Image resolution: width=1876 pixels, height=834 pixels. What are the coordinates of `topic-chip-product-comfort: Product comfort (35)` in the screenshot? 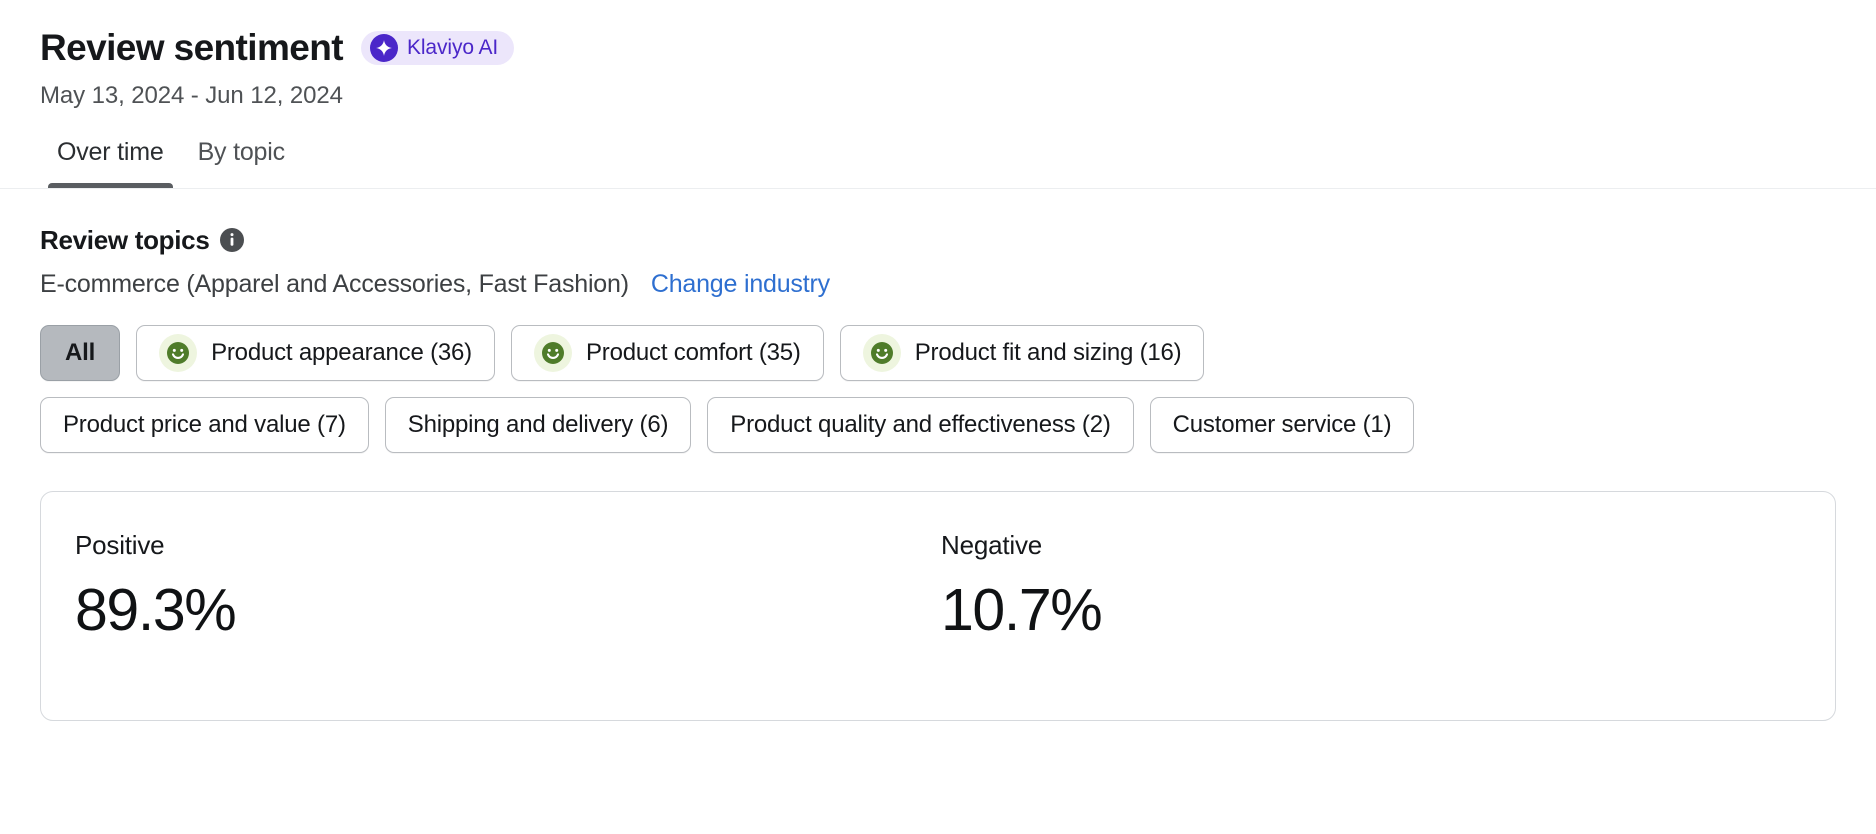 It's located at (667, 352).